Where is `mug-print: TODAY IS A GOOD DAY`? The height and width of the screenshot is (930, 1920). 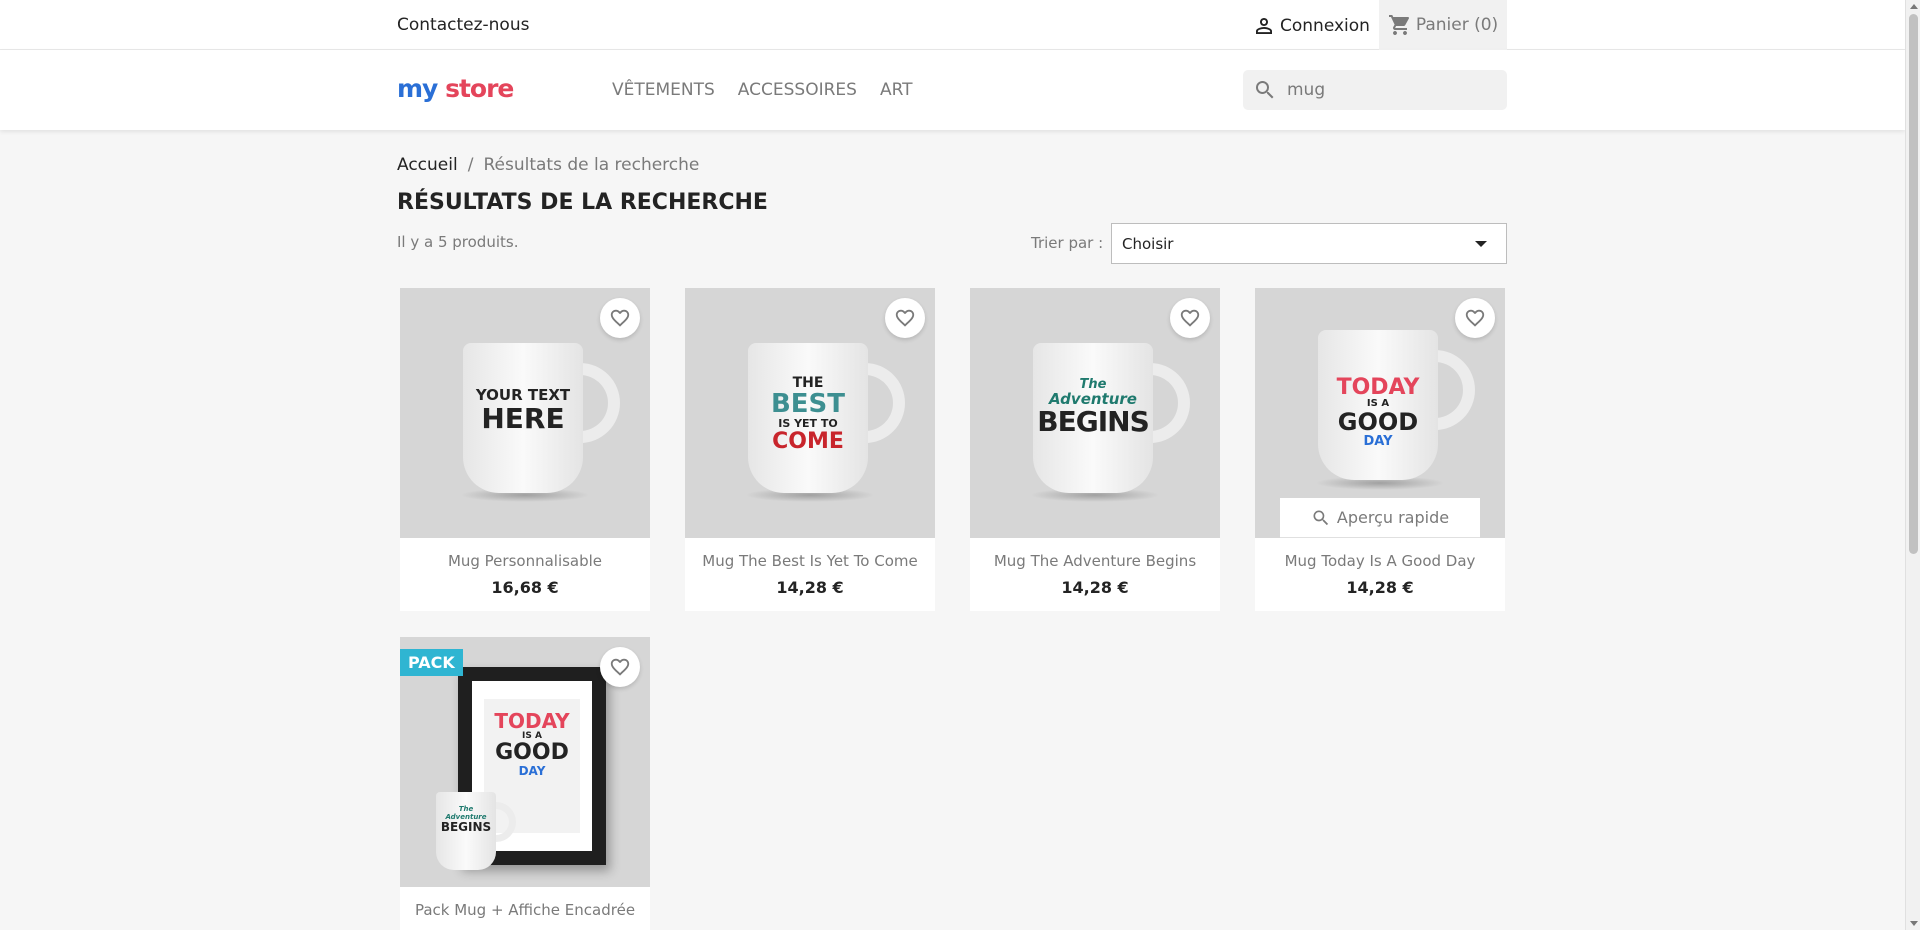
mug-print: TODAY IS A GOOD DAY is located at coordinates (1378, 412).